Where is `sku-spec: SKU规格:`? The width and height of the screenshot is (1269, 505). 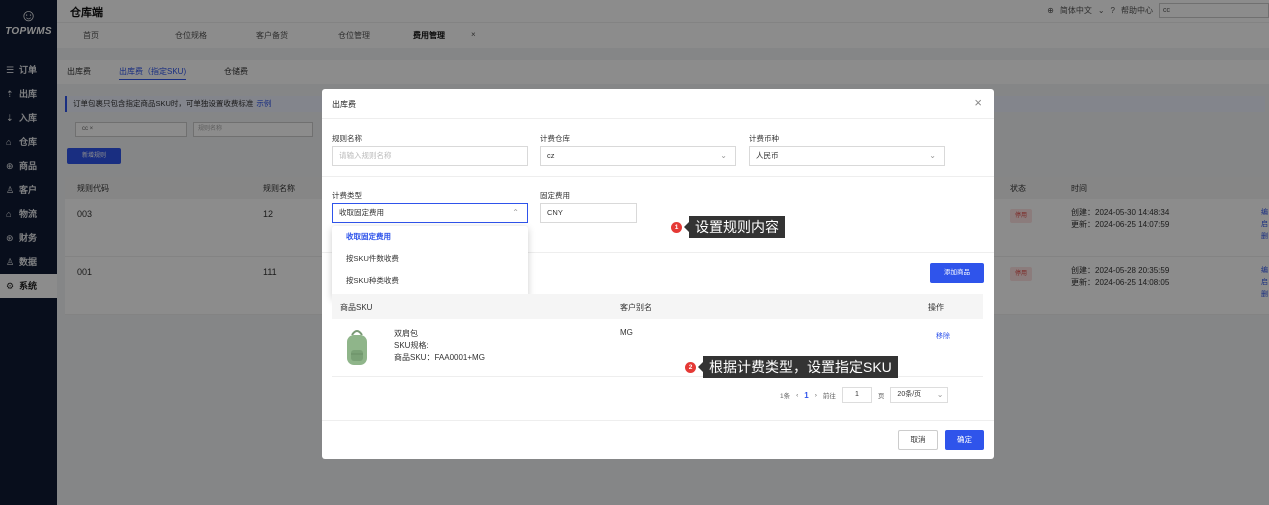 sku-spec: SKU规格: is located at coordinates (411, 345).